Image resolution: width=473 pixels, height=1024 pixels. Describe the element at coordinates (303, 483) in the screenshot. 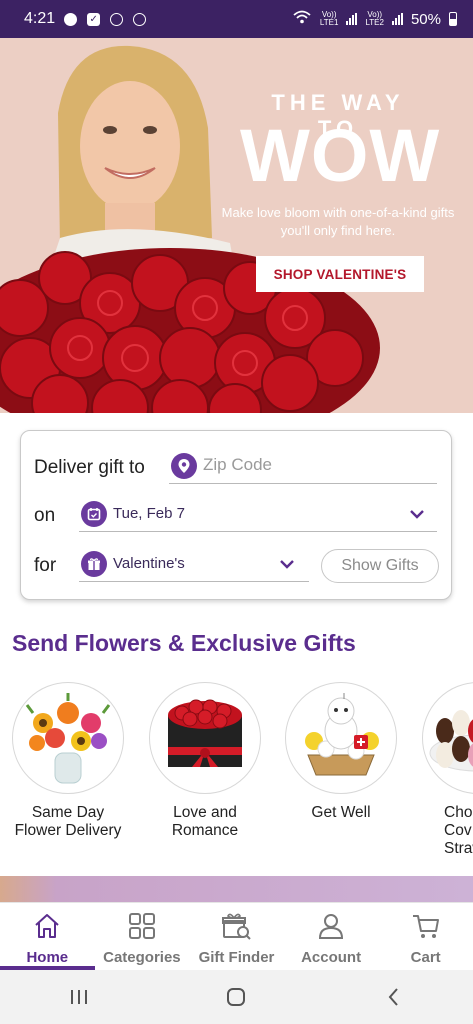

I see `zip-underline` at that location.